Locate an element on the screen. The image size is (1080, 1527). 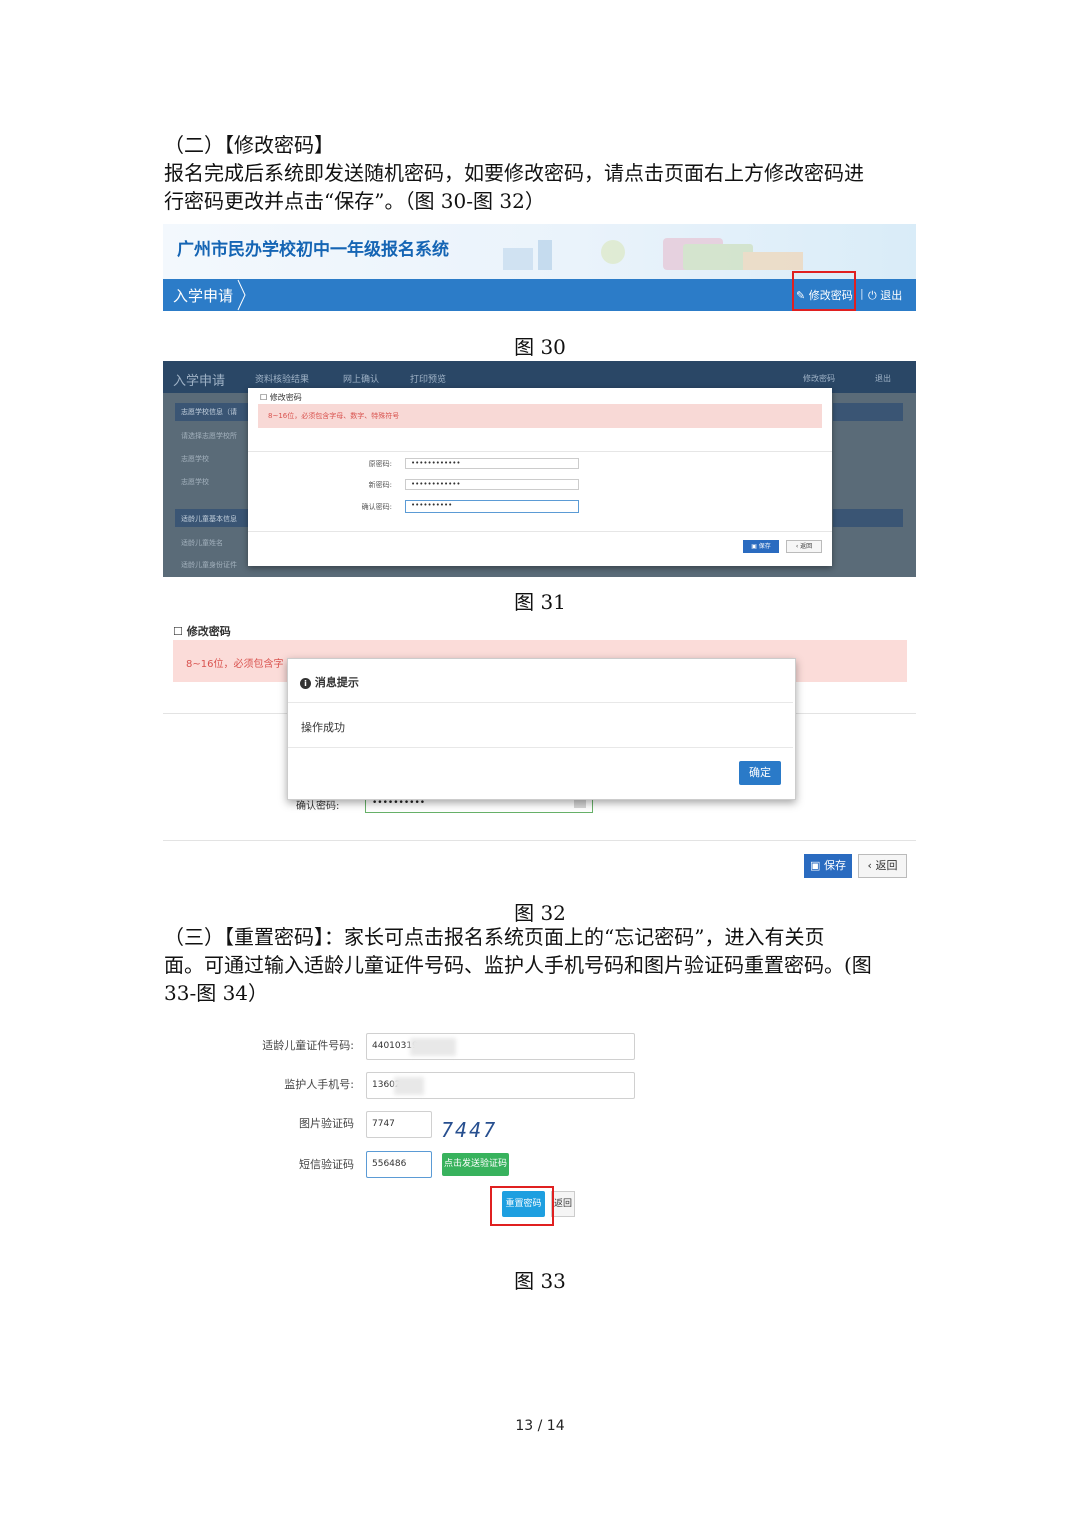
page-number: 13 / 14 is located at coordinates (540, 1426).